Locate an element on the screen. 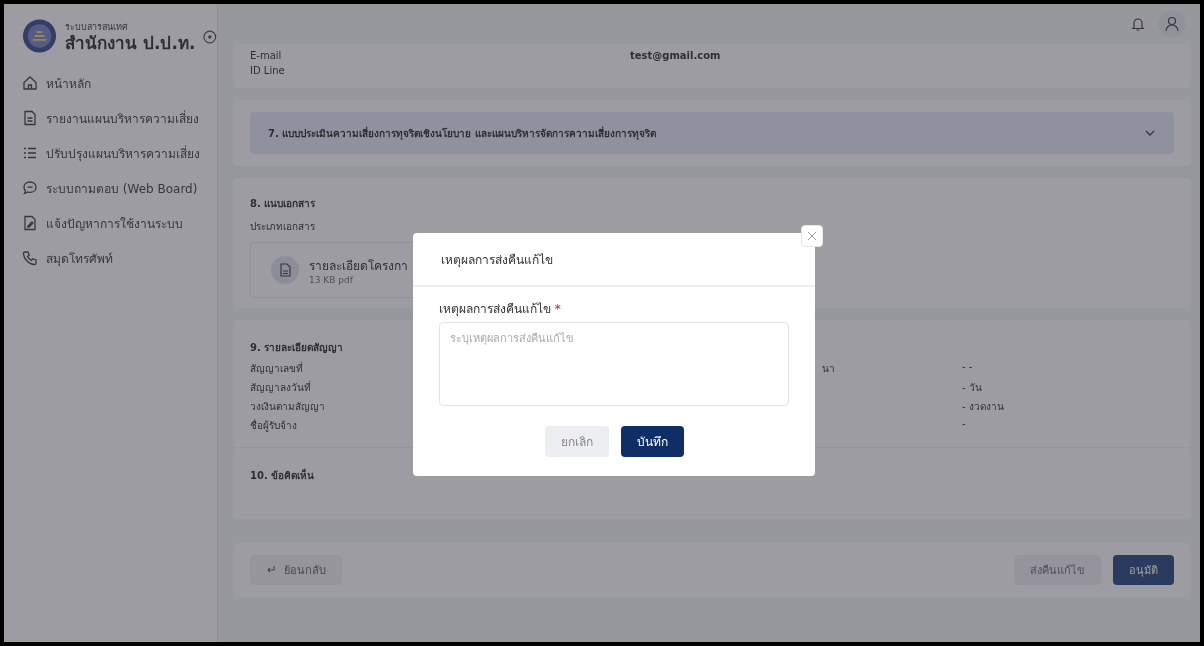 Image resolution: width=1204 pixels, height=646 pixels. field-label: วงเงินตามสัญญา is located at coordinates (288, 407).